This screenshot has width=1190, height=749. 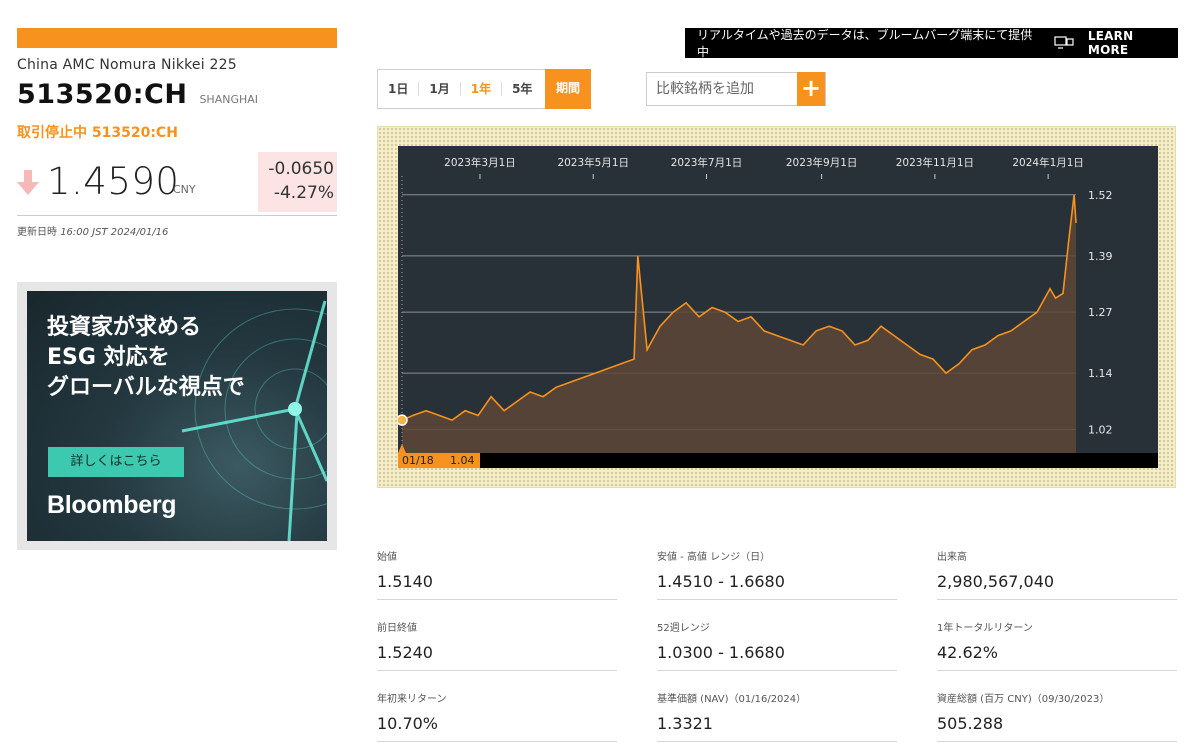 I want to click on y-tick-label: 1.14, so click(x=1100, y=373).